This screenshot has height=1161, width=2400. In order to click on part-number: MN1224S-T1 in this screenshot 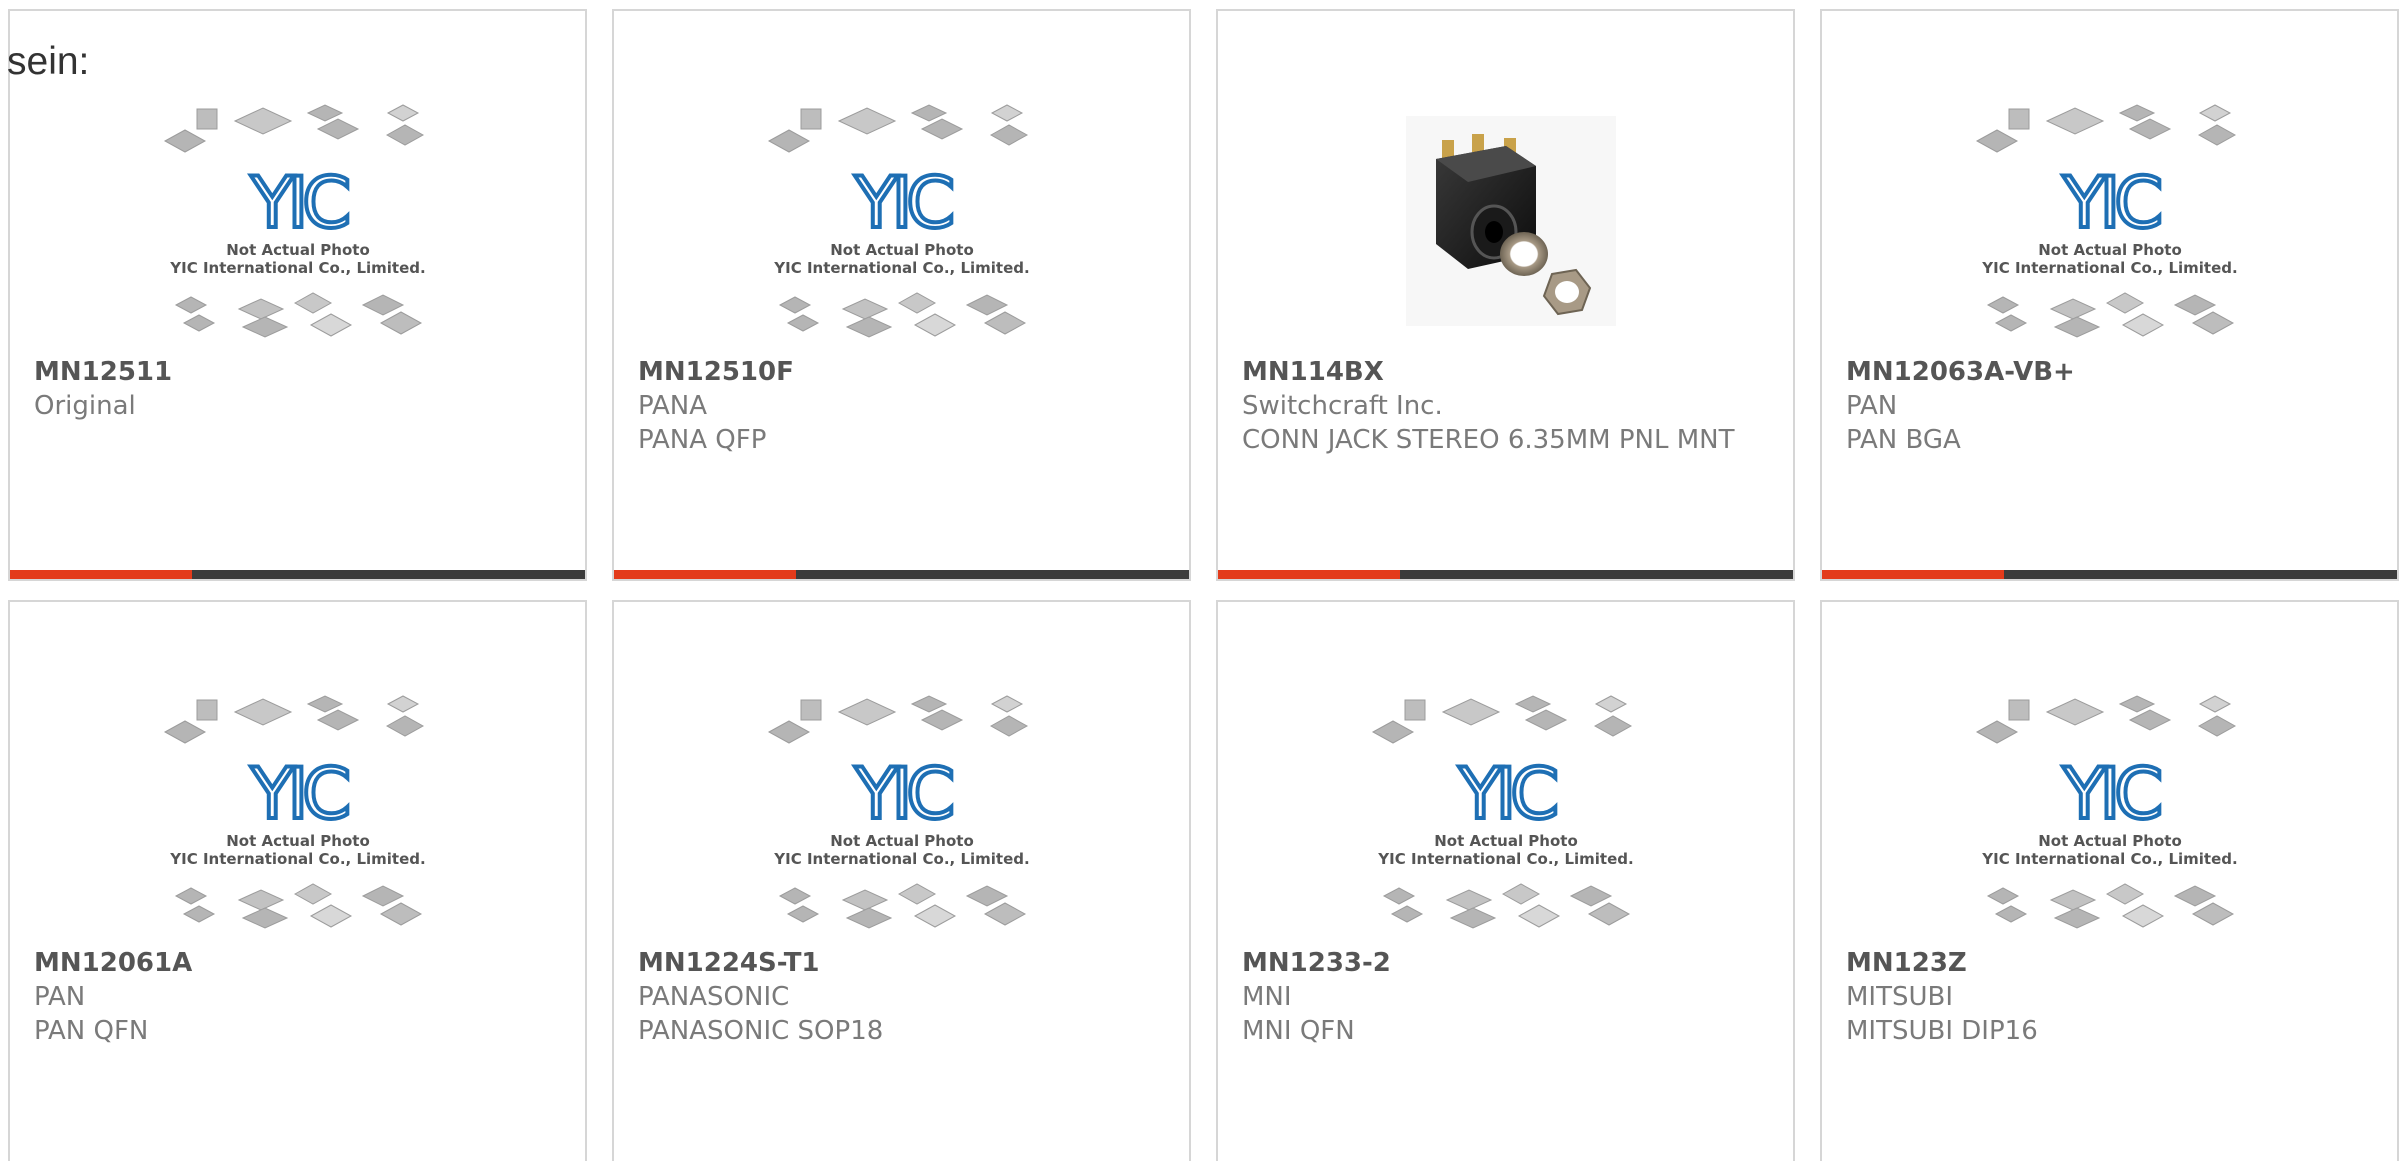, I will do `click(893, 963)`.